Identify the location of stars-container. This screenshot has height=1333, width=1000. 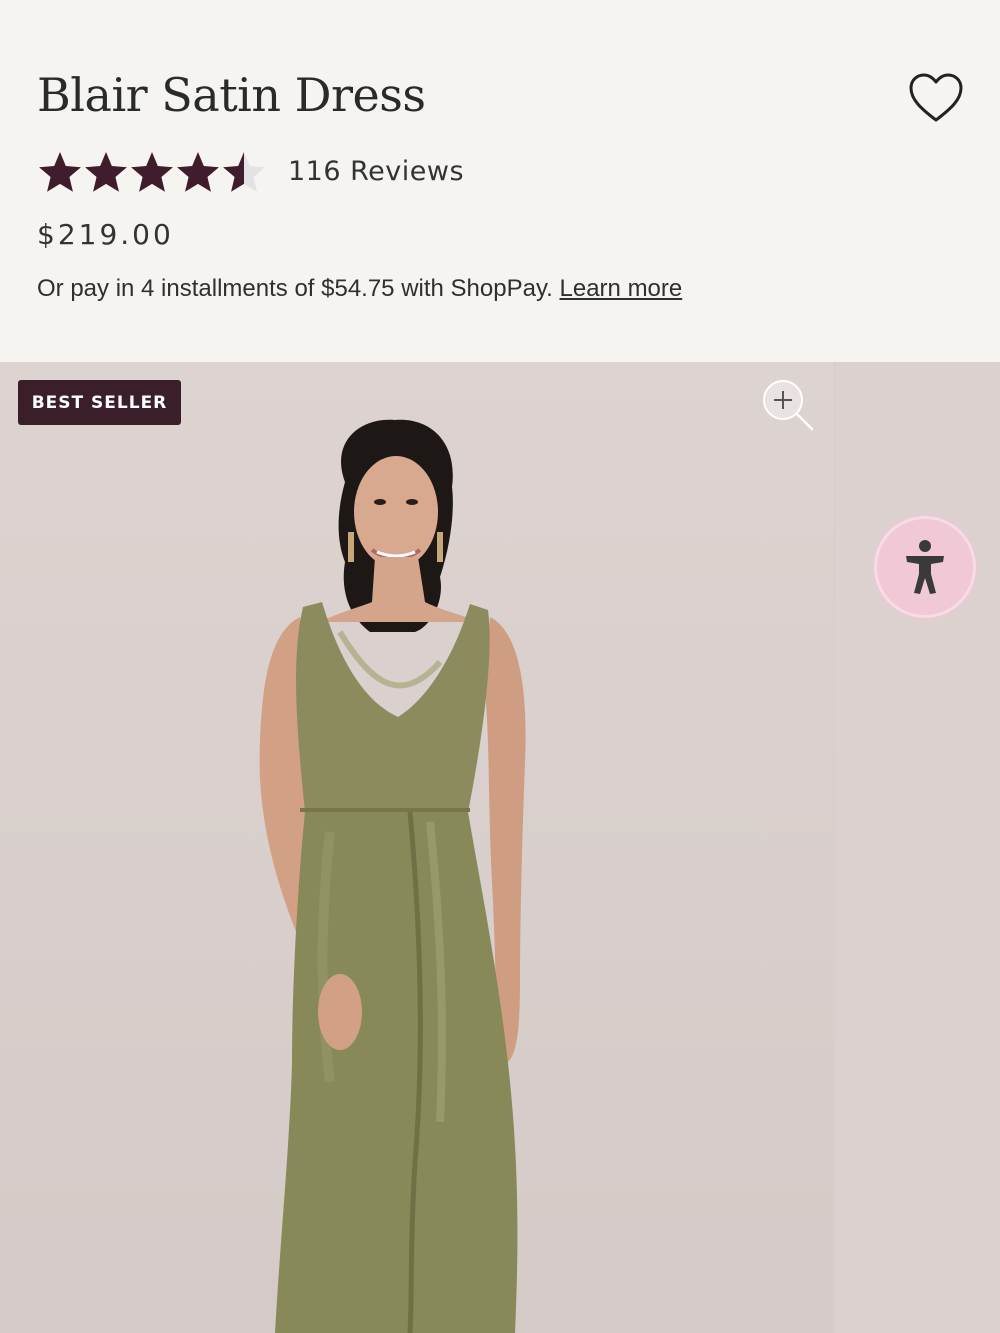
(153, 173).